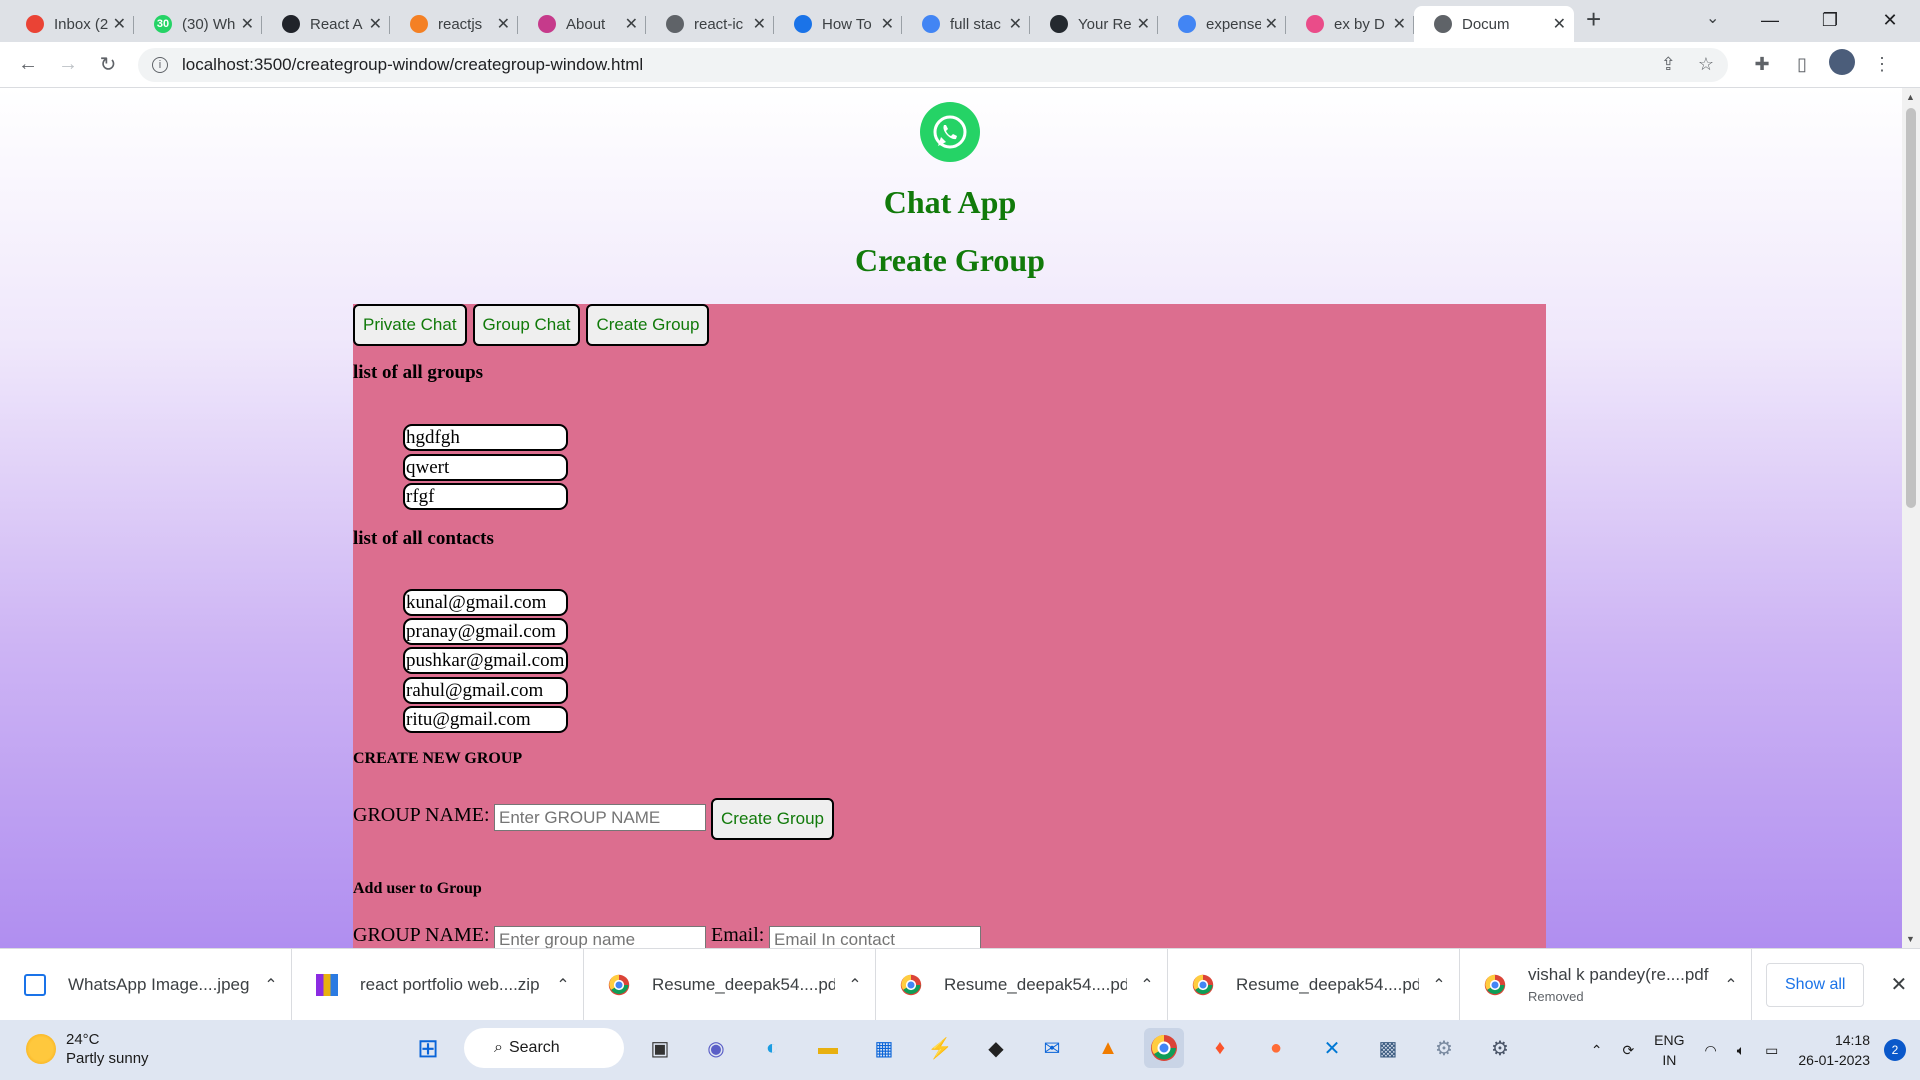 The image size is (1920, 1080). What do you see at coordinates (838, 24) in the screenshot?
I see `browser-tab: How To ✕` at bounding box center [838, 24].